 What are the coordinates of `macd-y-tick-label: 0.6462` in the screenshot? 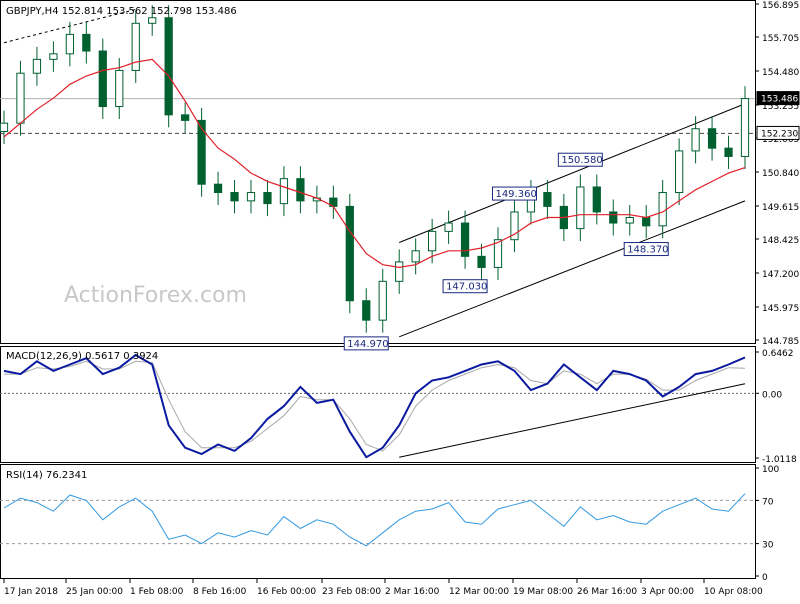 It's located at (778, 354).